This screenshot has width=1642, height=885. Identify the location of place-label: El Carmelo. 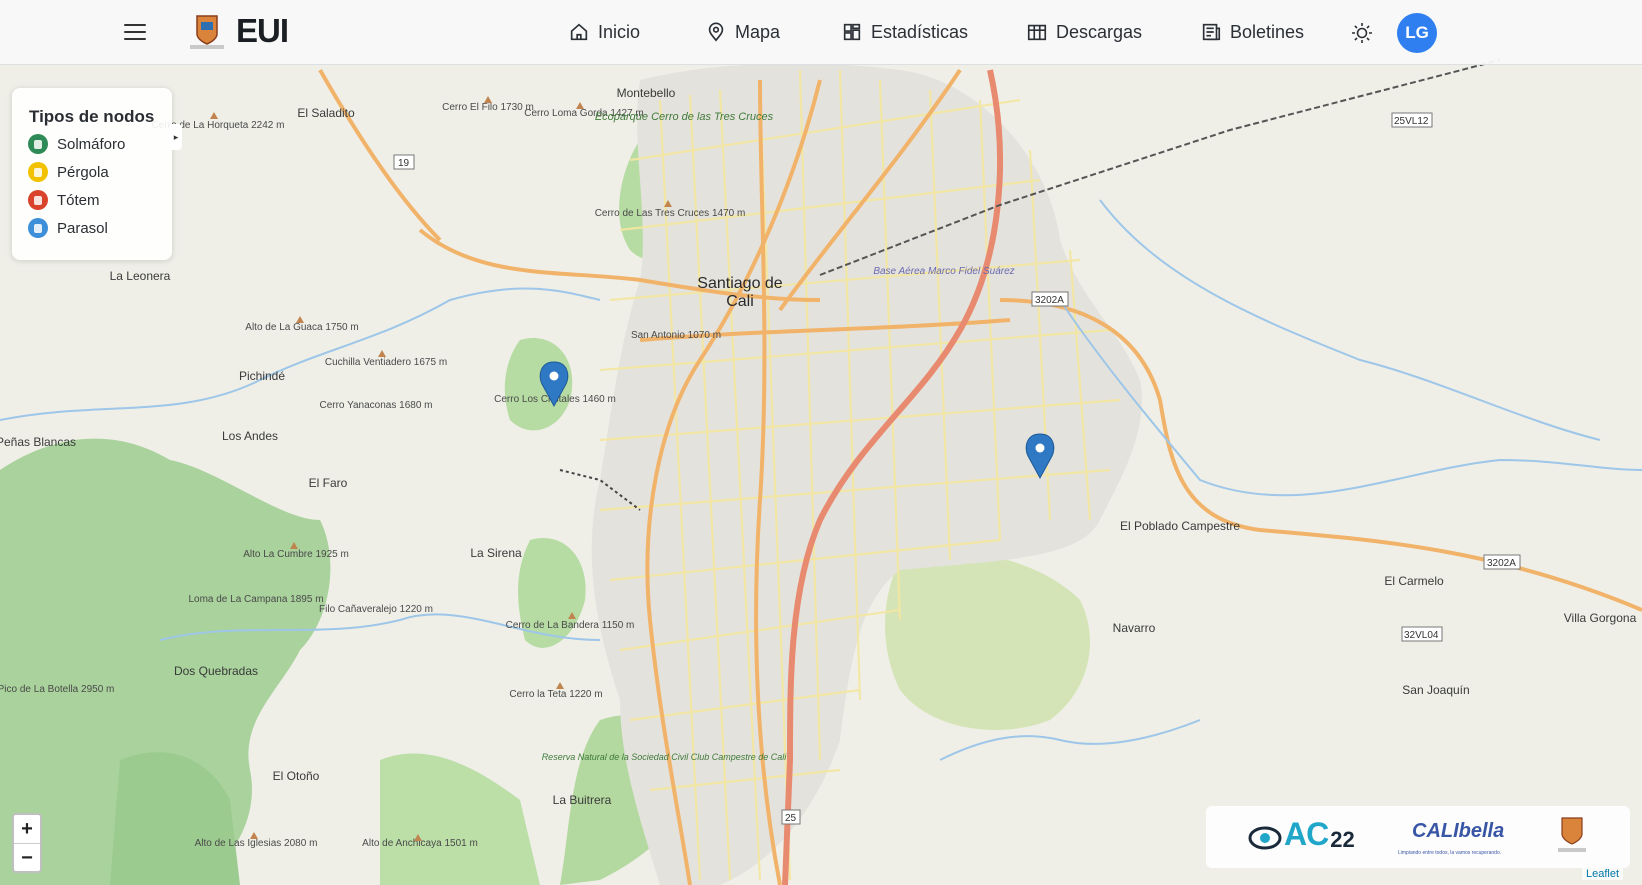
(1414, 581).